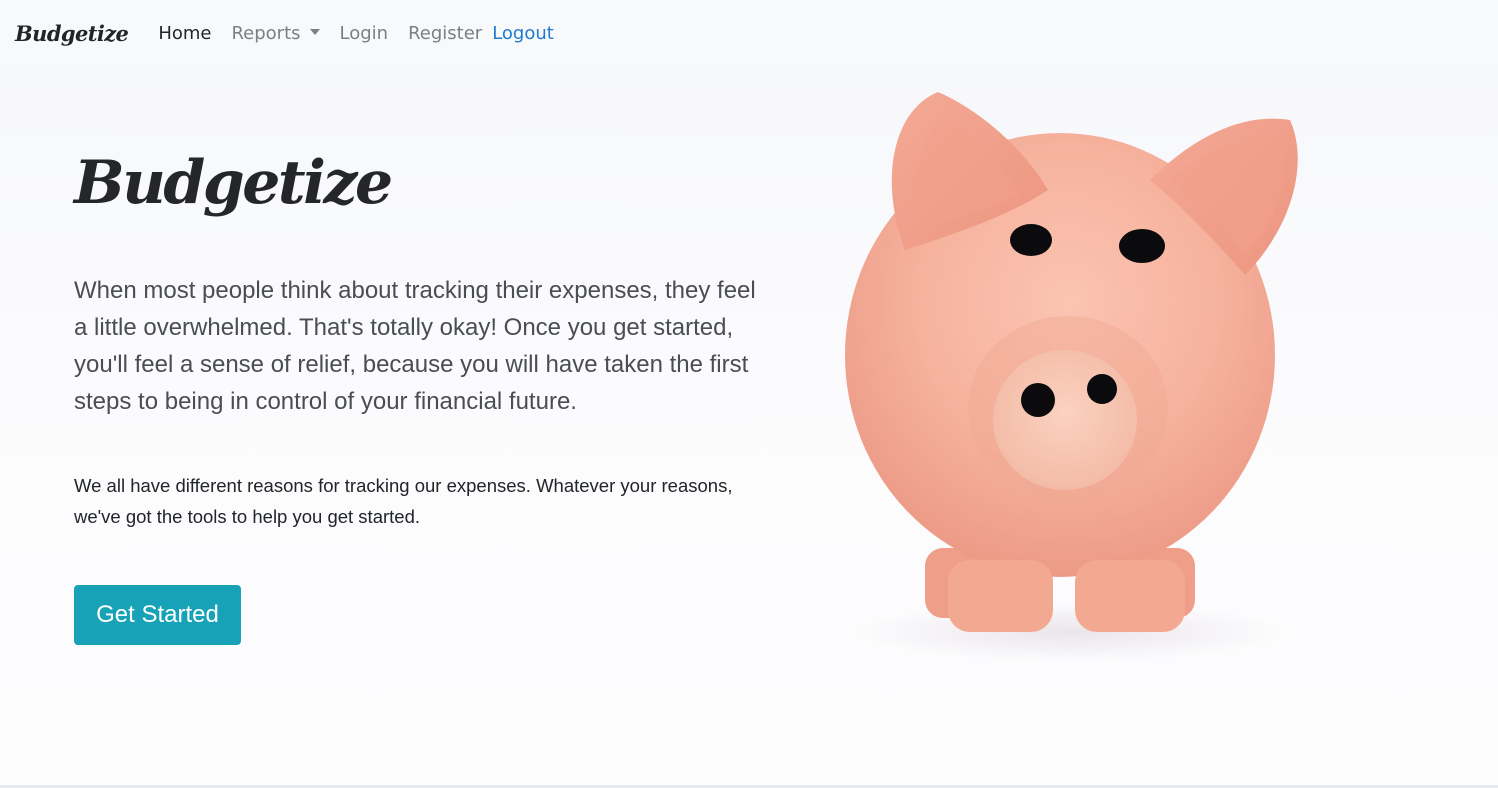 The height and width of the screenshot is (788, 1498). What do you see at coordinates (184, 33) in the screenshot?
I see `nav-home-link: Home` at bounding box center [184, 33].